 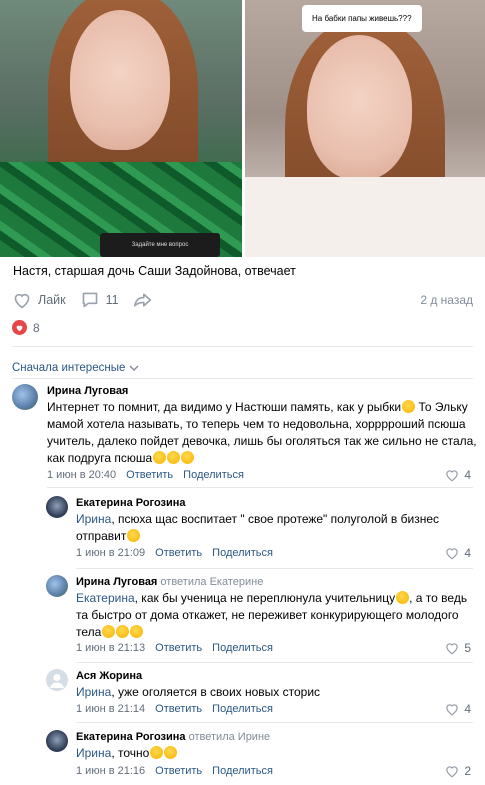 I want to click on like-button: Лайк, so click(x=39, y=300).